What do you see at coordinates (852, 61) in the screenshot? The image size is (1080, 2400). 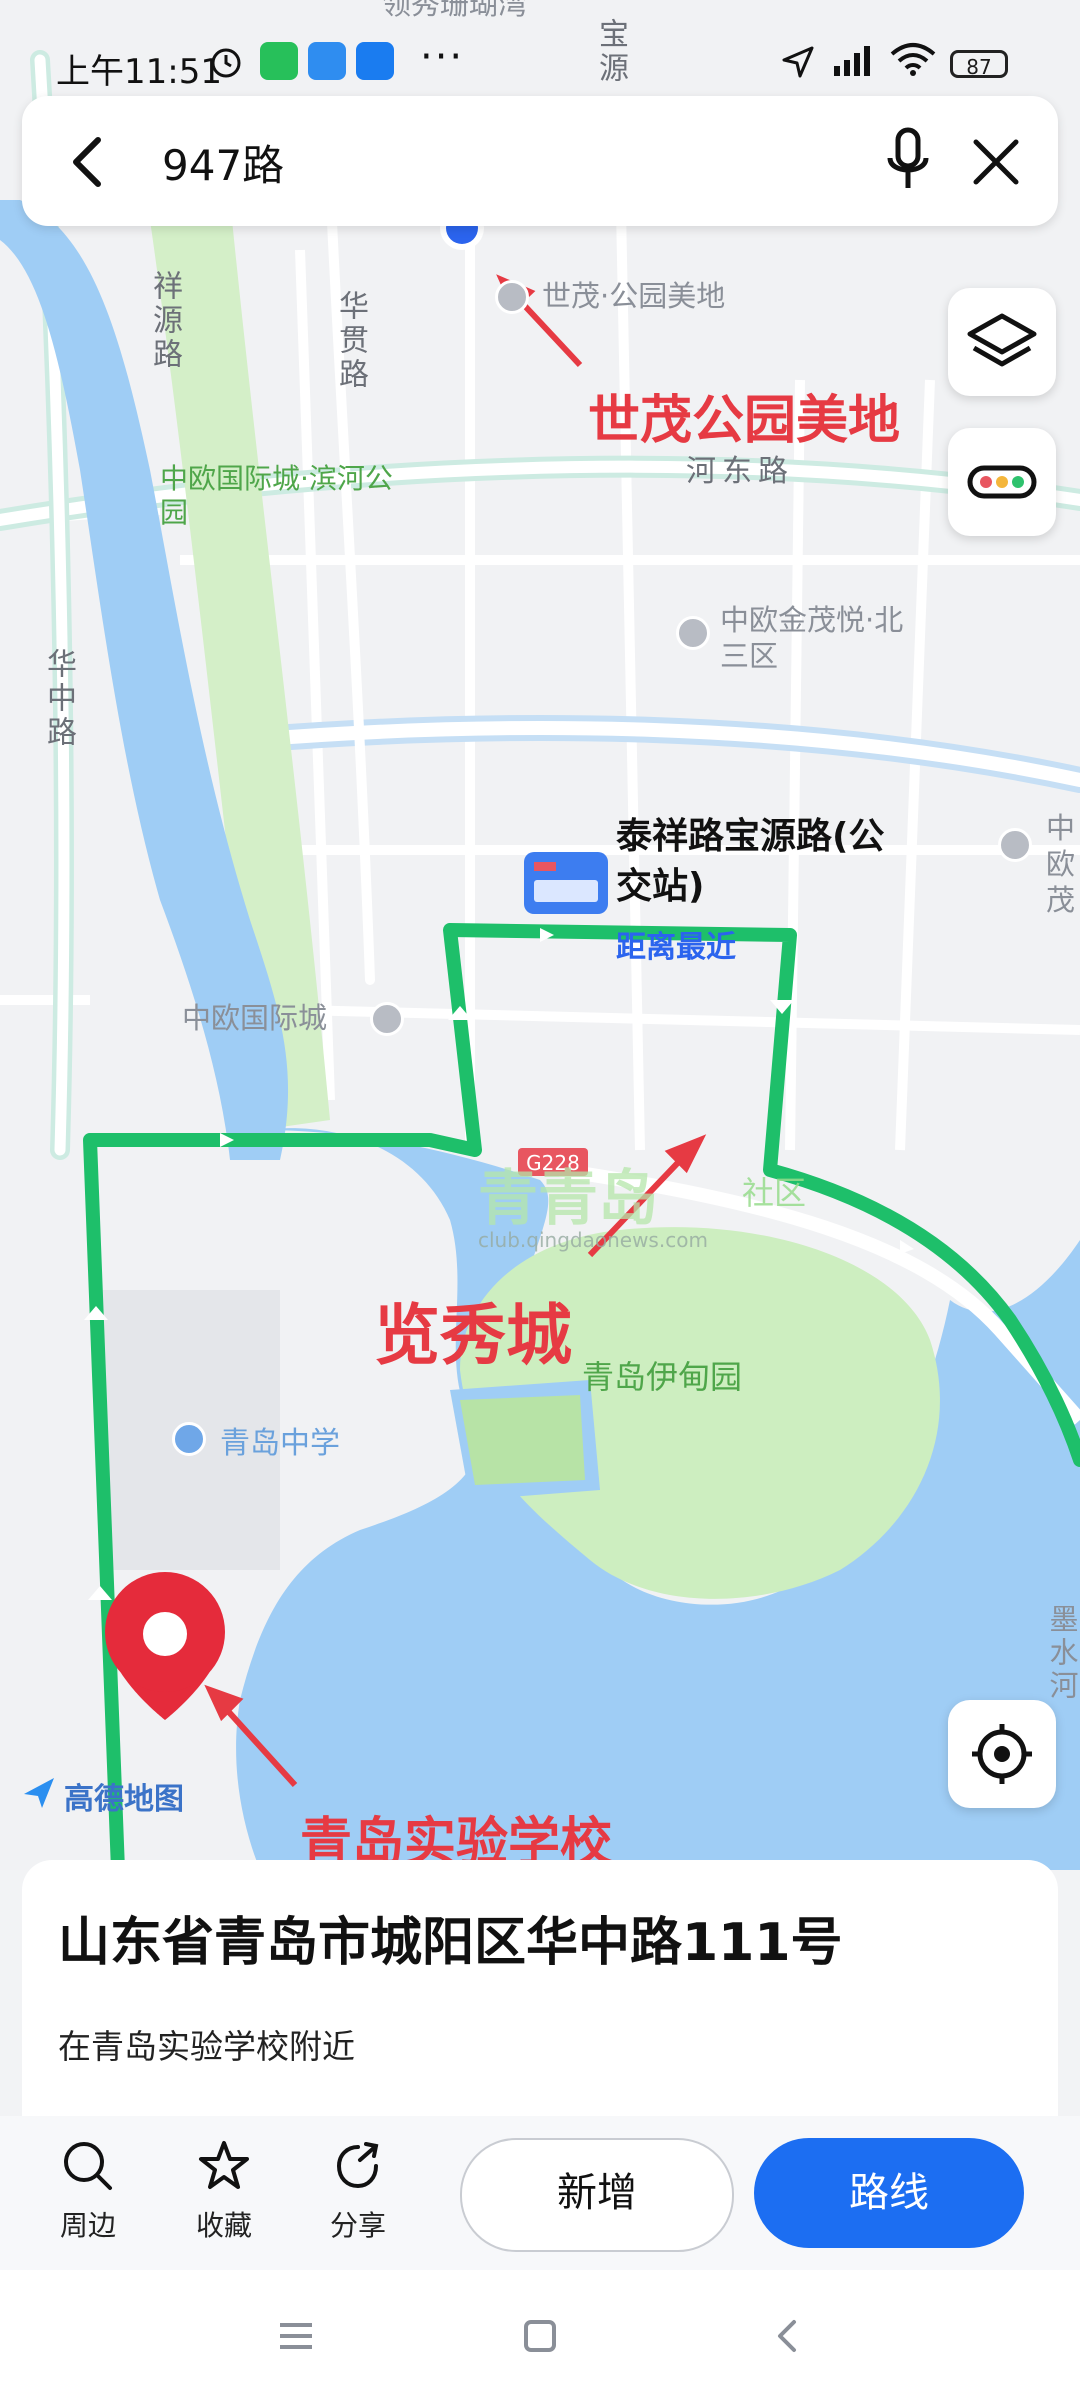 I see `signal-icon` at bounding box center [852, 61].